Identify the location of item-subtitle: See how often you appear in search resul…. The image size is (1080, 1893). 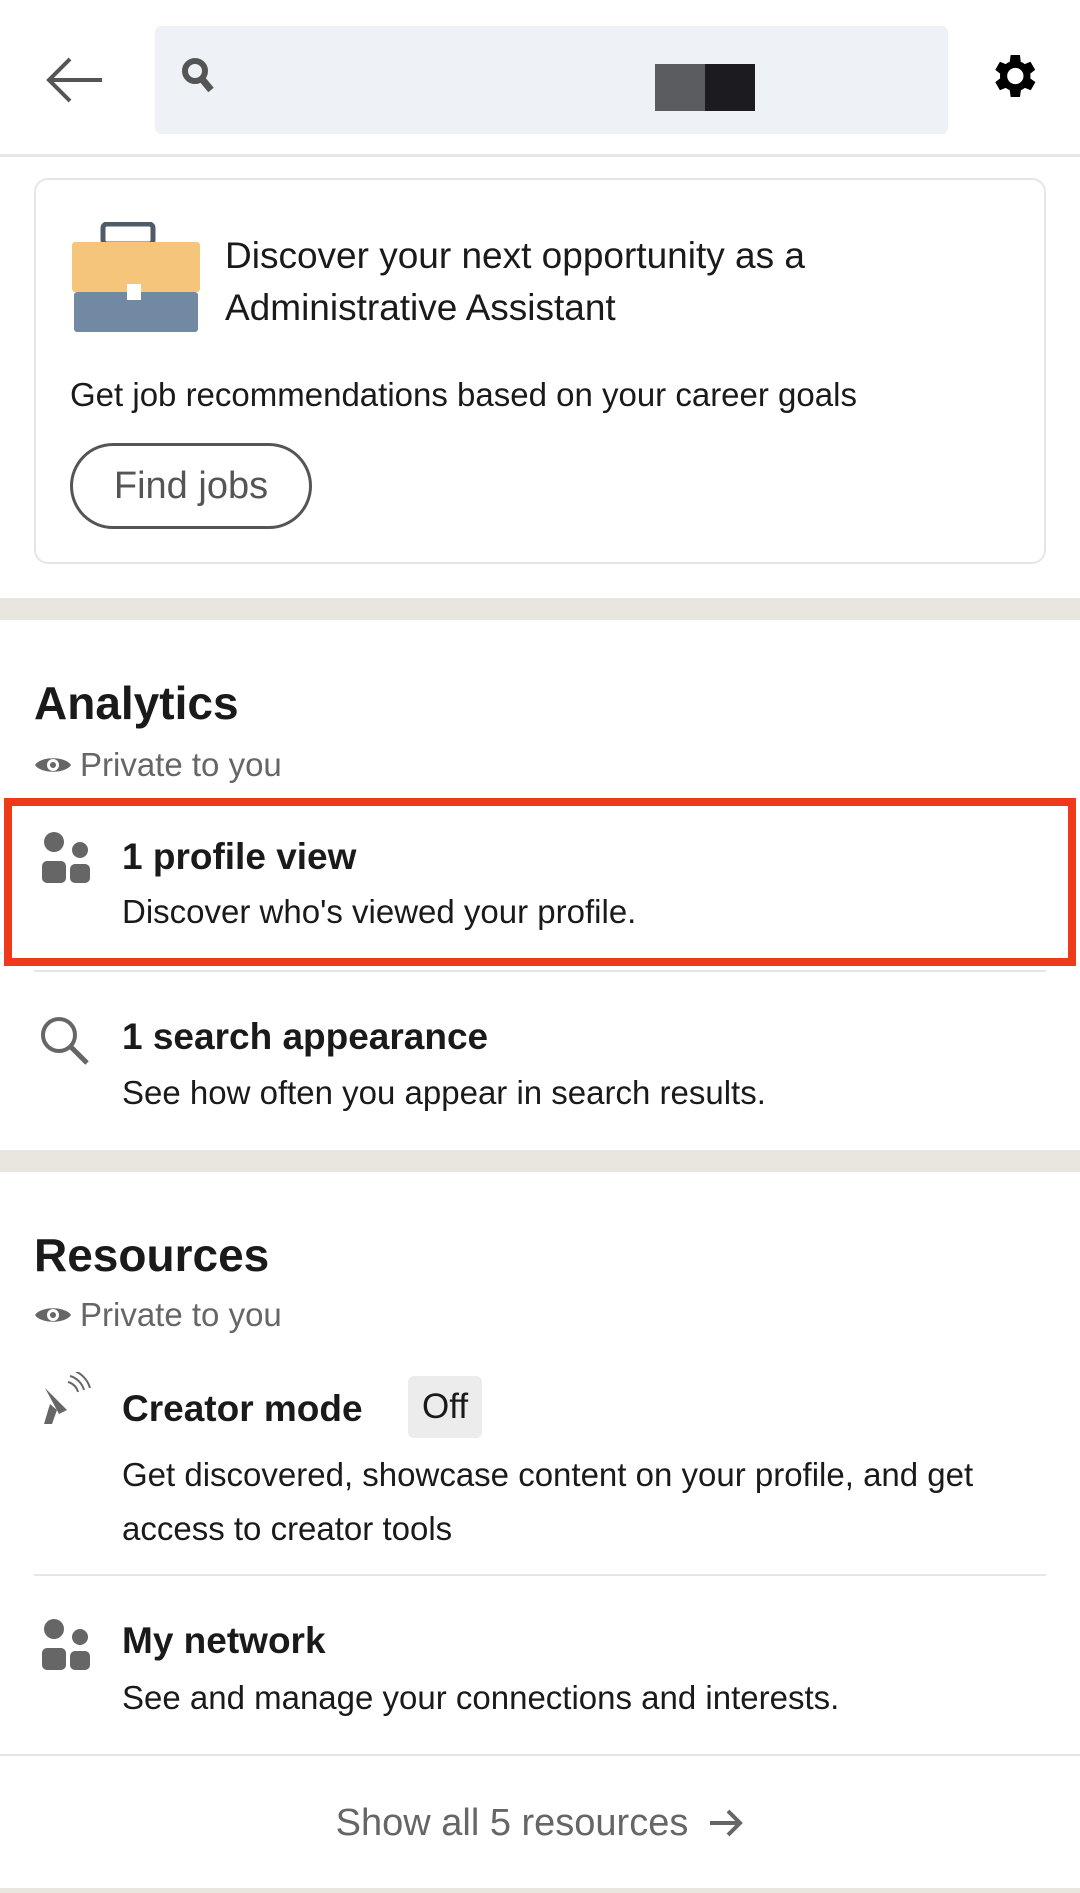
(444, 1092).